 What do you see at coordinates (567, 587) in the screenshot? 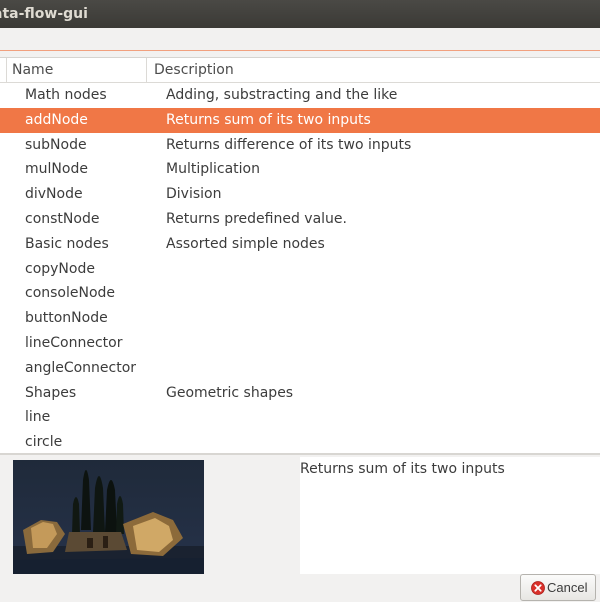
I see `cancel-button-label: Cancel` at bounding box center [567, 587].